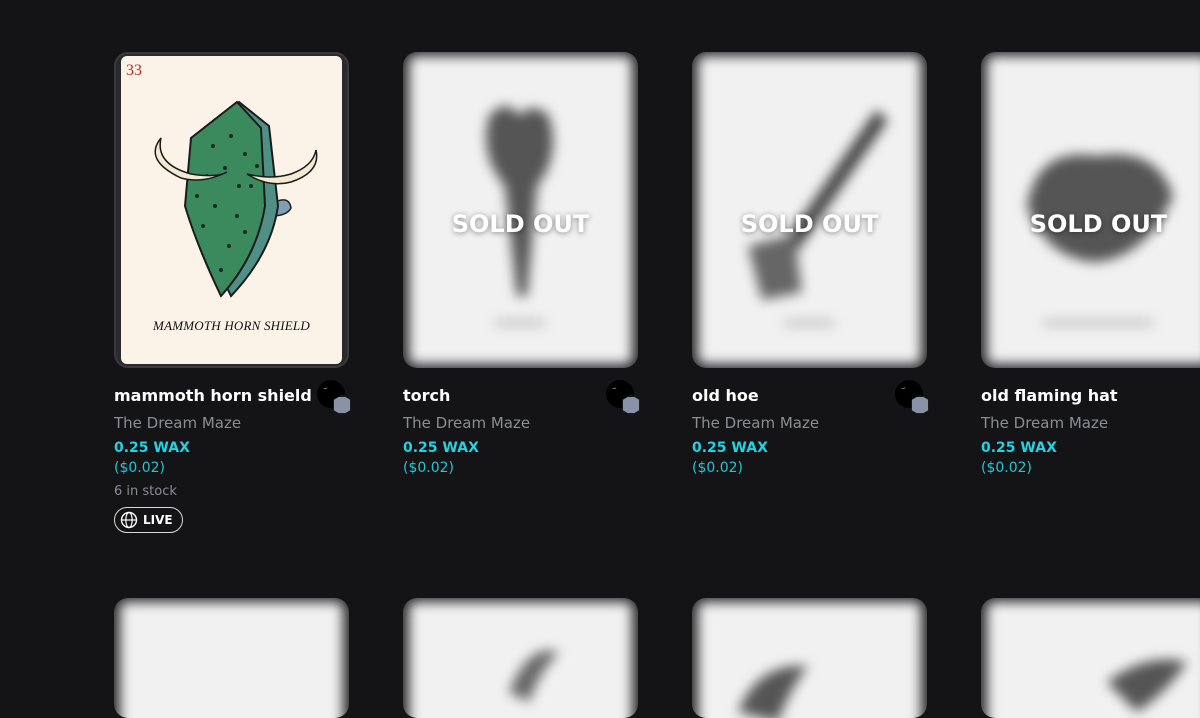  Describe the element at coordinates (231, 396) in the screenshot. I see `product-title: mammoth horn shield` at that location.